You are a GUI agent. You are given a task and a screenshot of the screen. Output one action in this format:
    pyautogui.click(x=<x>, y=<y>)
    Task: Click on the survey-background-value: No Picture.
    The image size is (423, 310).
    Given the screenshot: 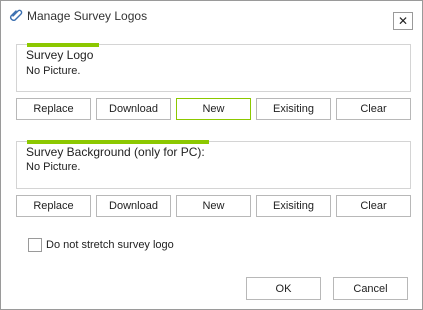 What is the action you would take?
    pyautogui.click(x=53, y=167)
    